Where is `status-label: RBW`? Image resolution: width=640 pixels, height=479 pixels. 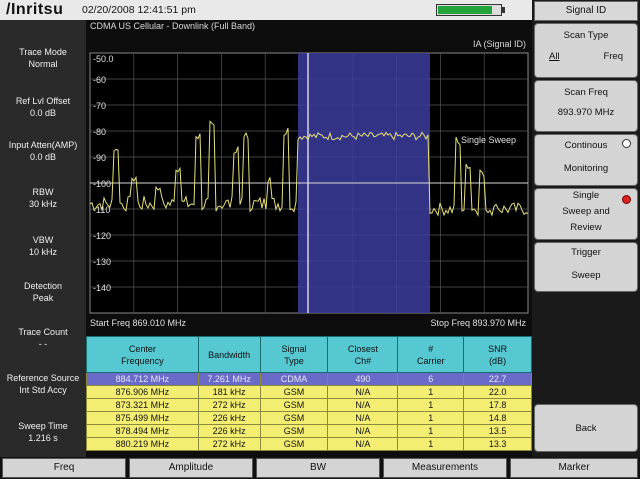 status-label: RBW is located at coordinates (43, 192).